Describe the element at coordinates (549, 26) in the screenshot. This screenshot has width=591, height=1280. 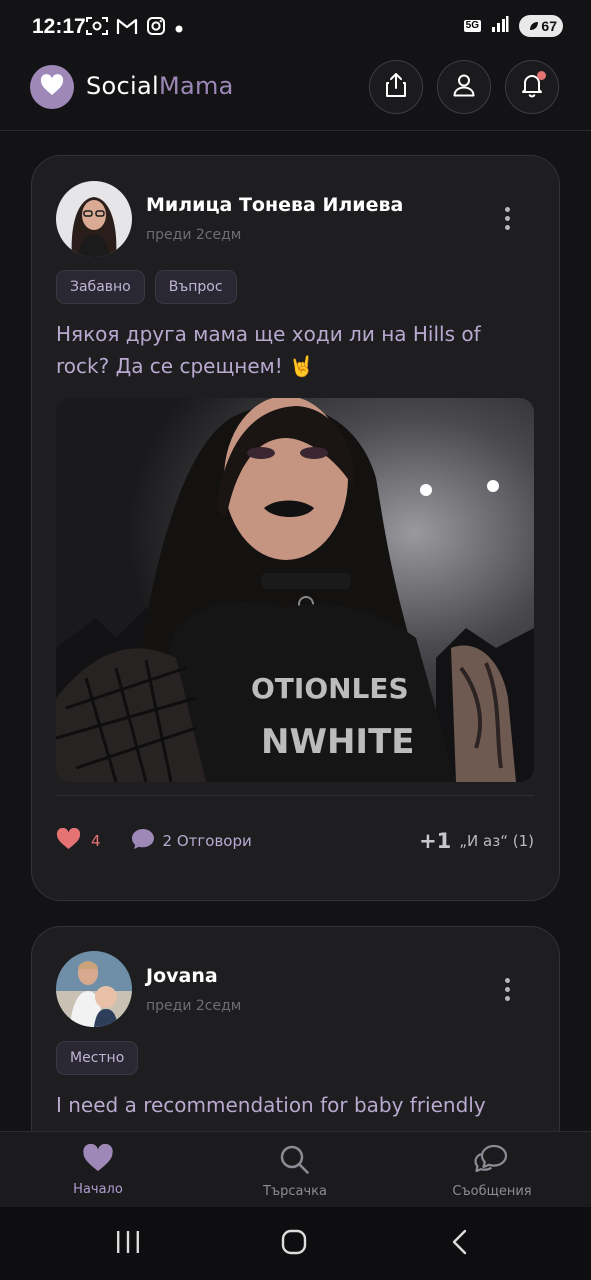
I see `battery-level: 67` at that location.